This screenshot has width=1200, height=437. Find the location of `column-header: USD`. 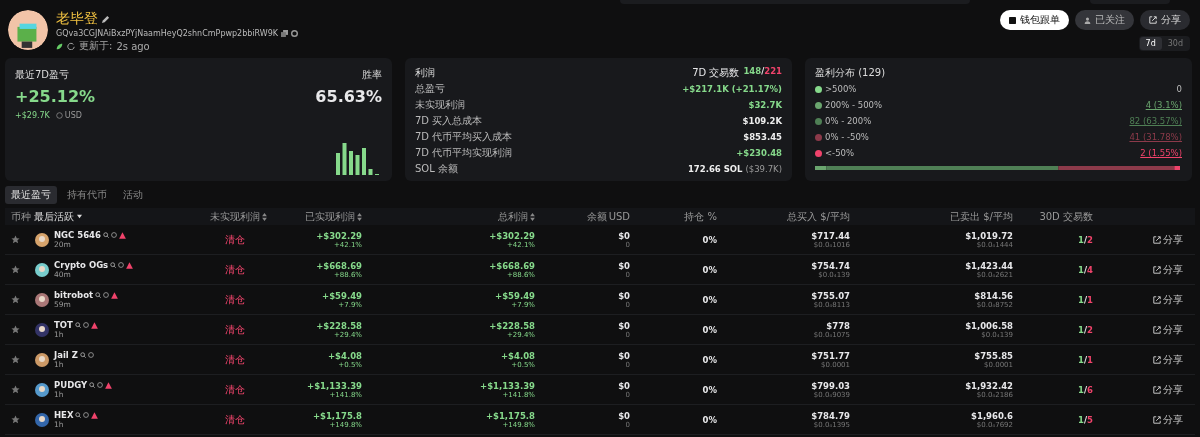

column-header: USD is located at coordinates (619, 216).